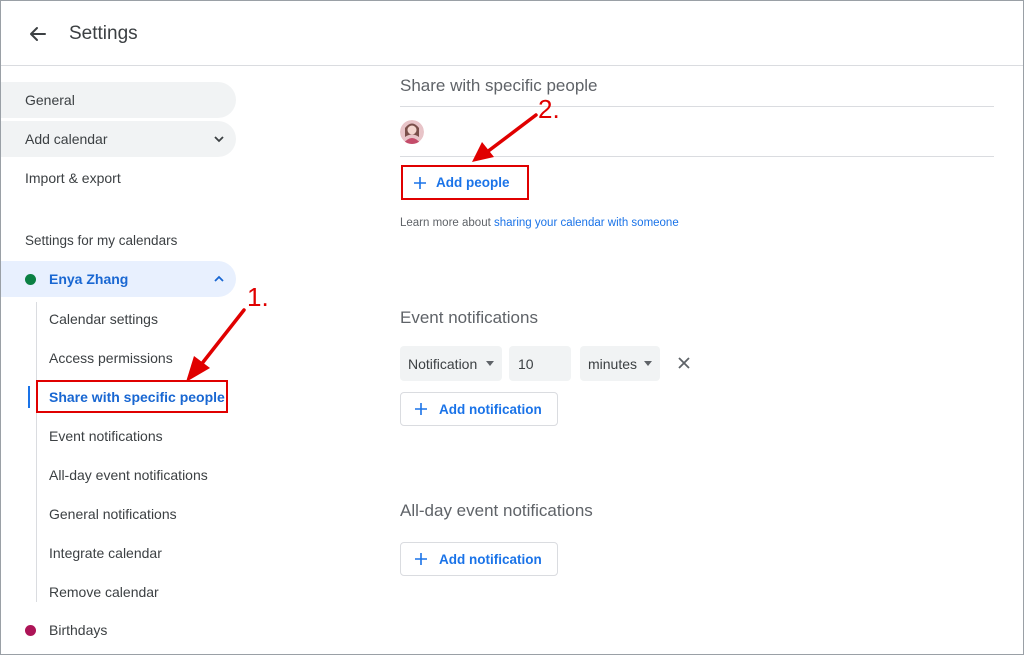  What do you see at coordinates (118, 100) in the screenshot?
I see `sidebar-item-general: General` at bounding box center [118, 100].